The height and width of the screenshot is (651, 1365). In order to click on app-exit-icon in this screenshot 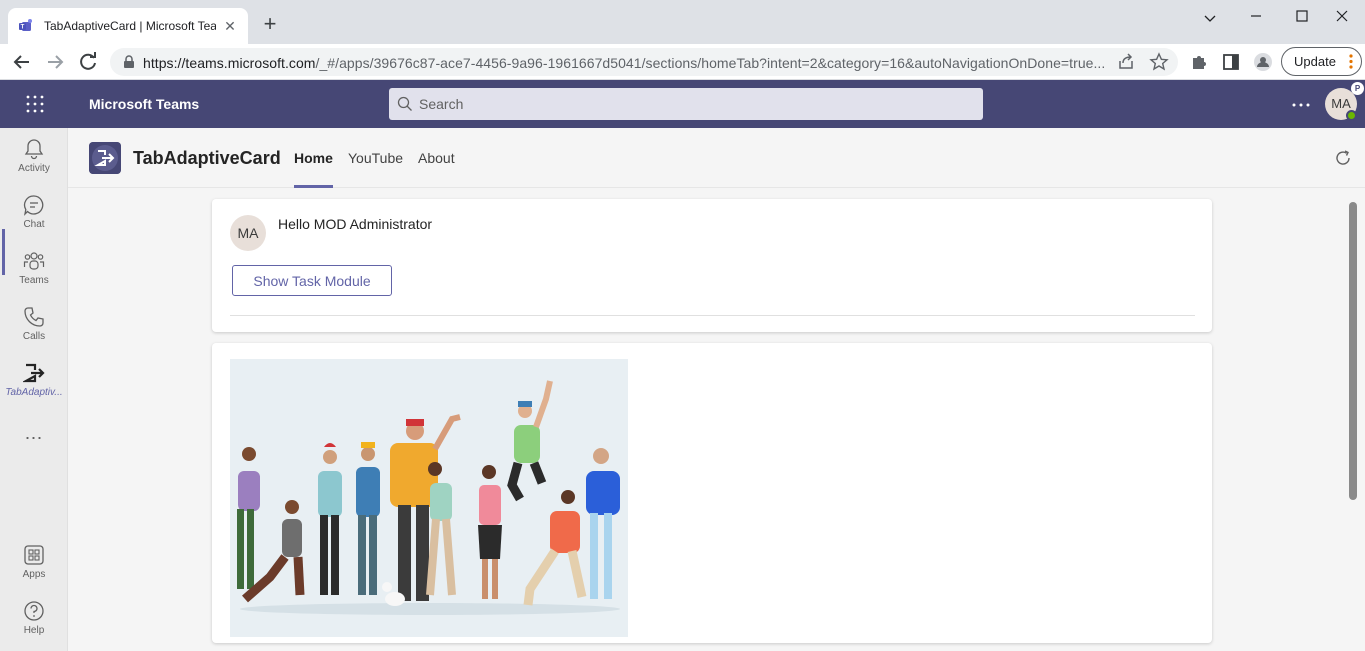, I will do `click(34, 373)`.